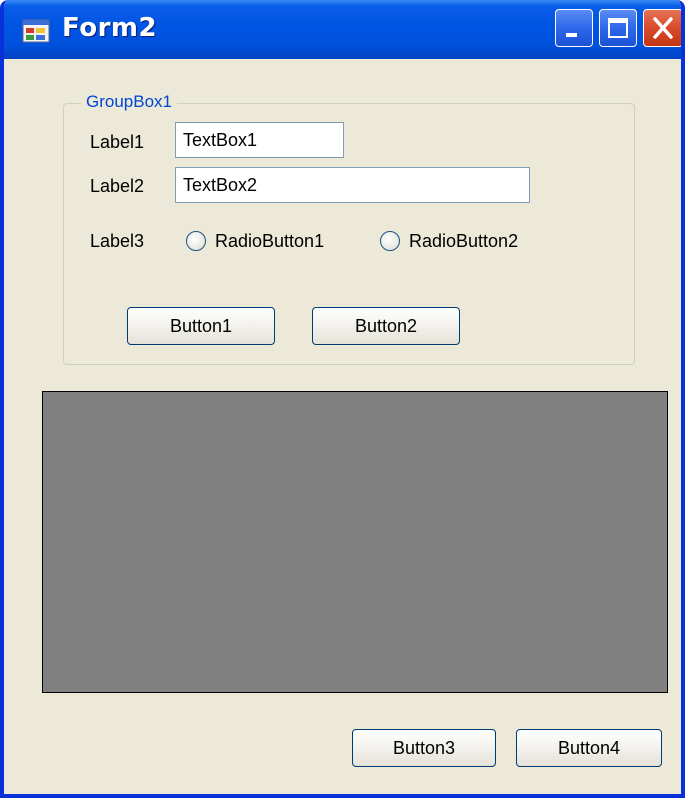 This screenshot has height=798, width=685. What do you see at coordinates (259, 140) in the screenshot?
I see `textbox1` at bounding box center [259, 140].